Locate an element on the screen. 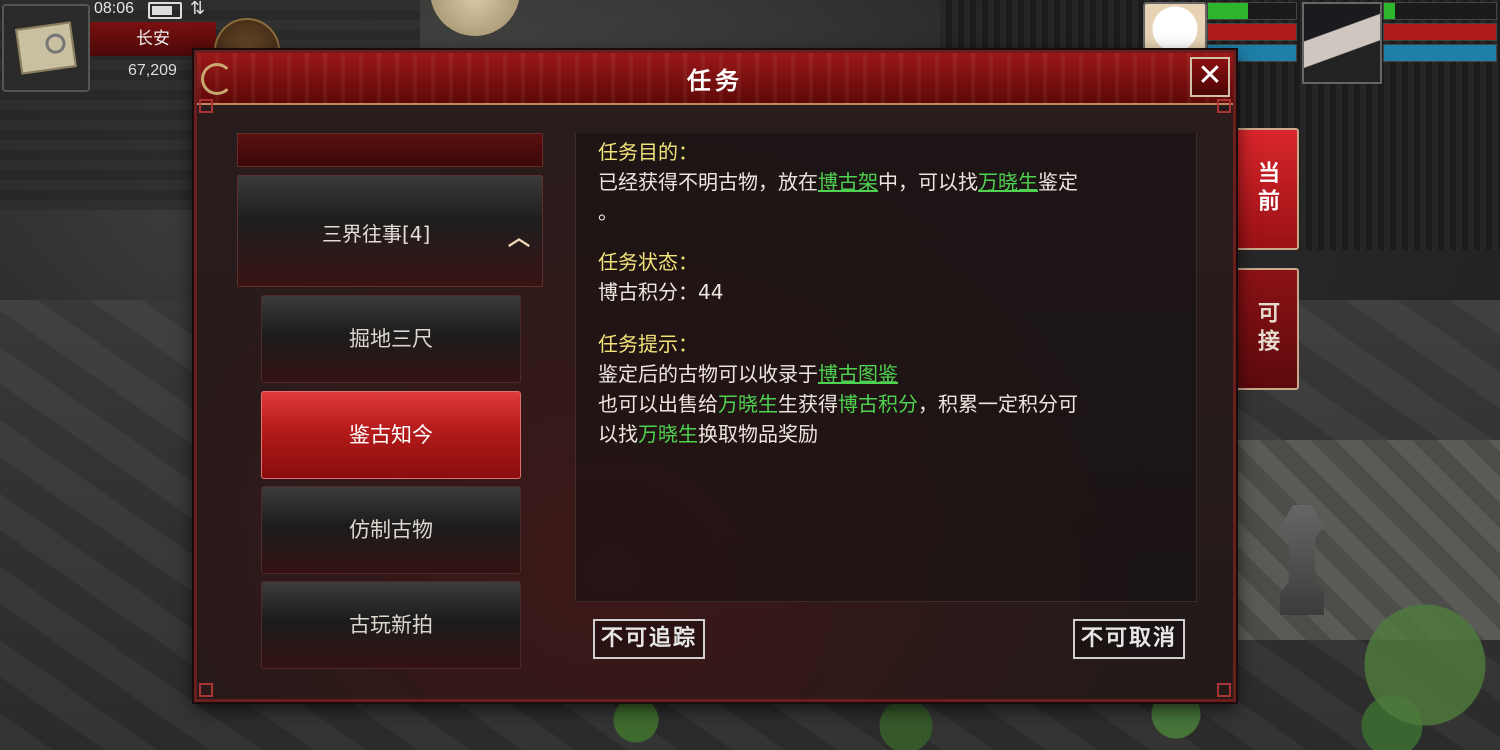  quest-goal-heading: 任务目的： is located at coordinates (648, 152).